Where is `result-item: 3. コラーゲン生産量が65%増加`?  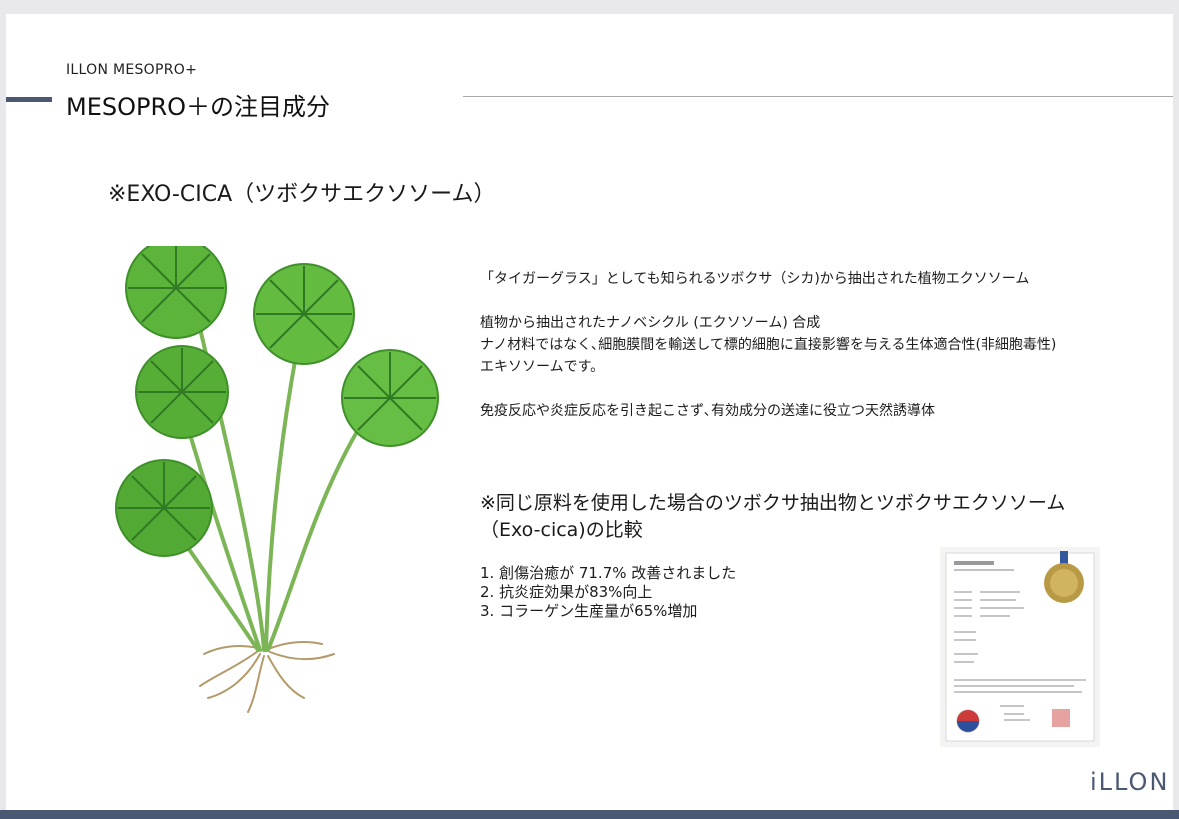 result-item: 3. コラーゲン生産量が65%増加 is located at coordinates (589, 611).